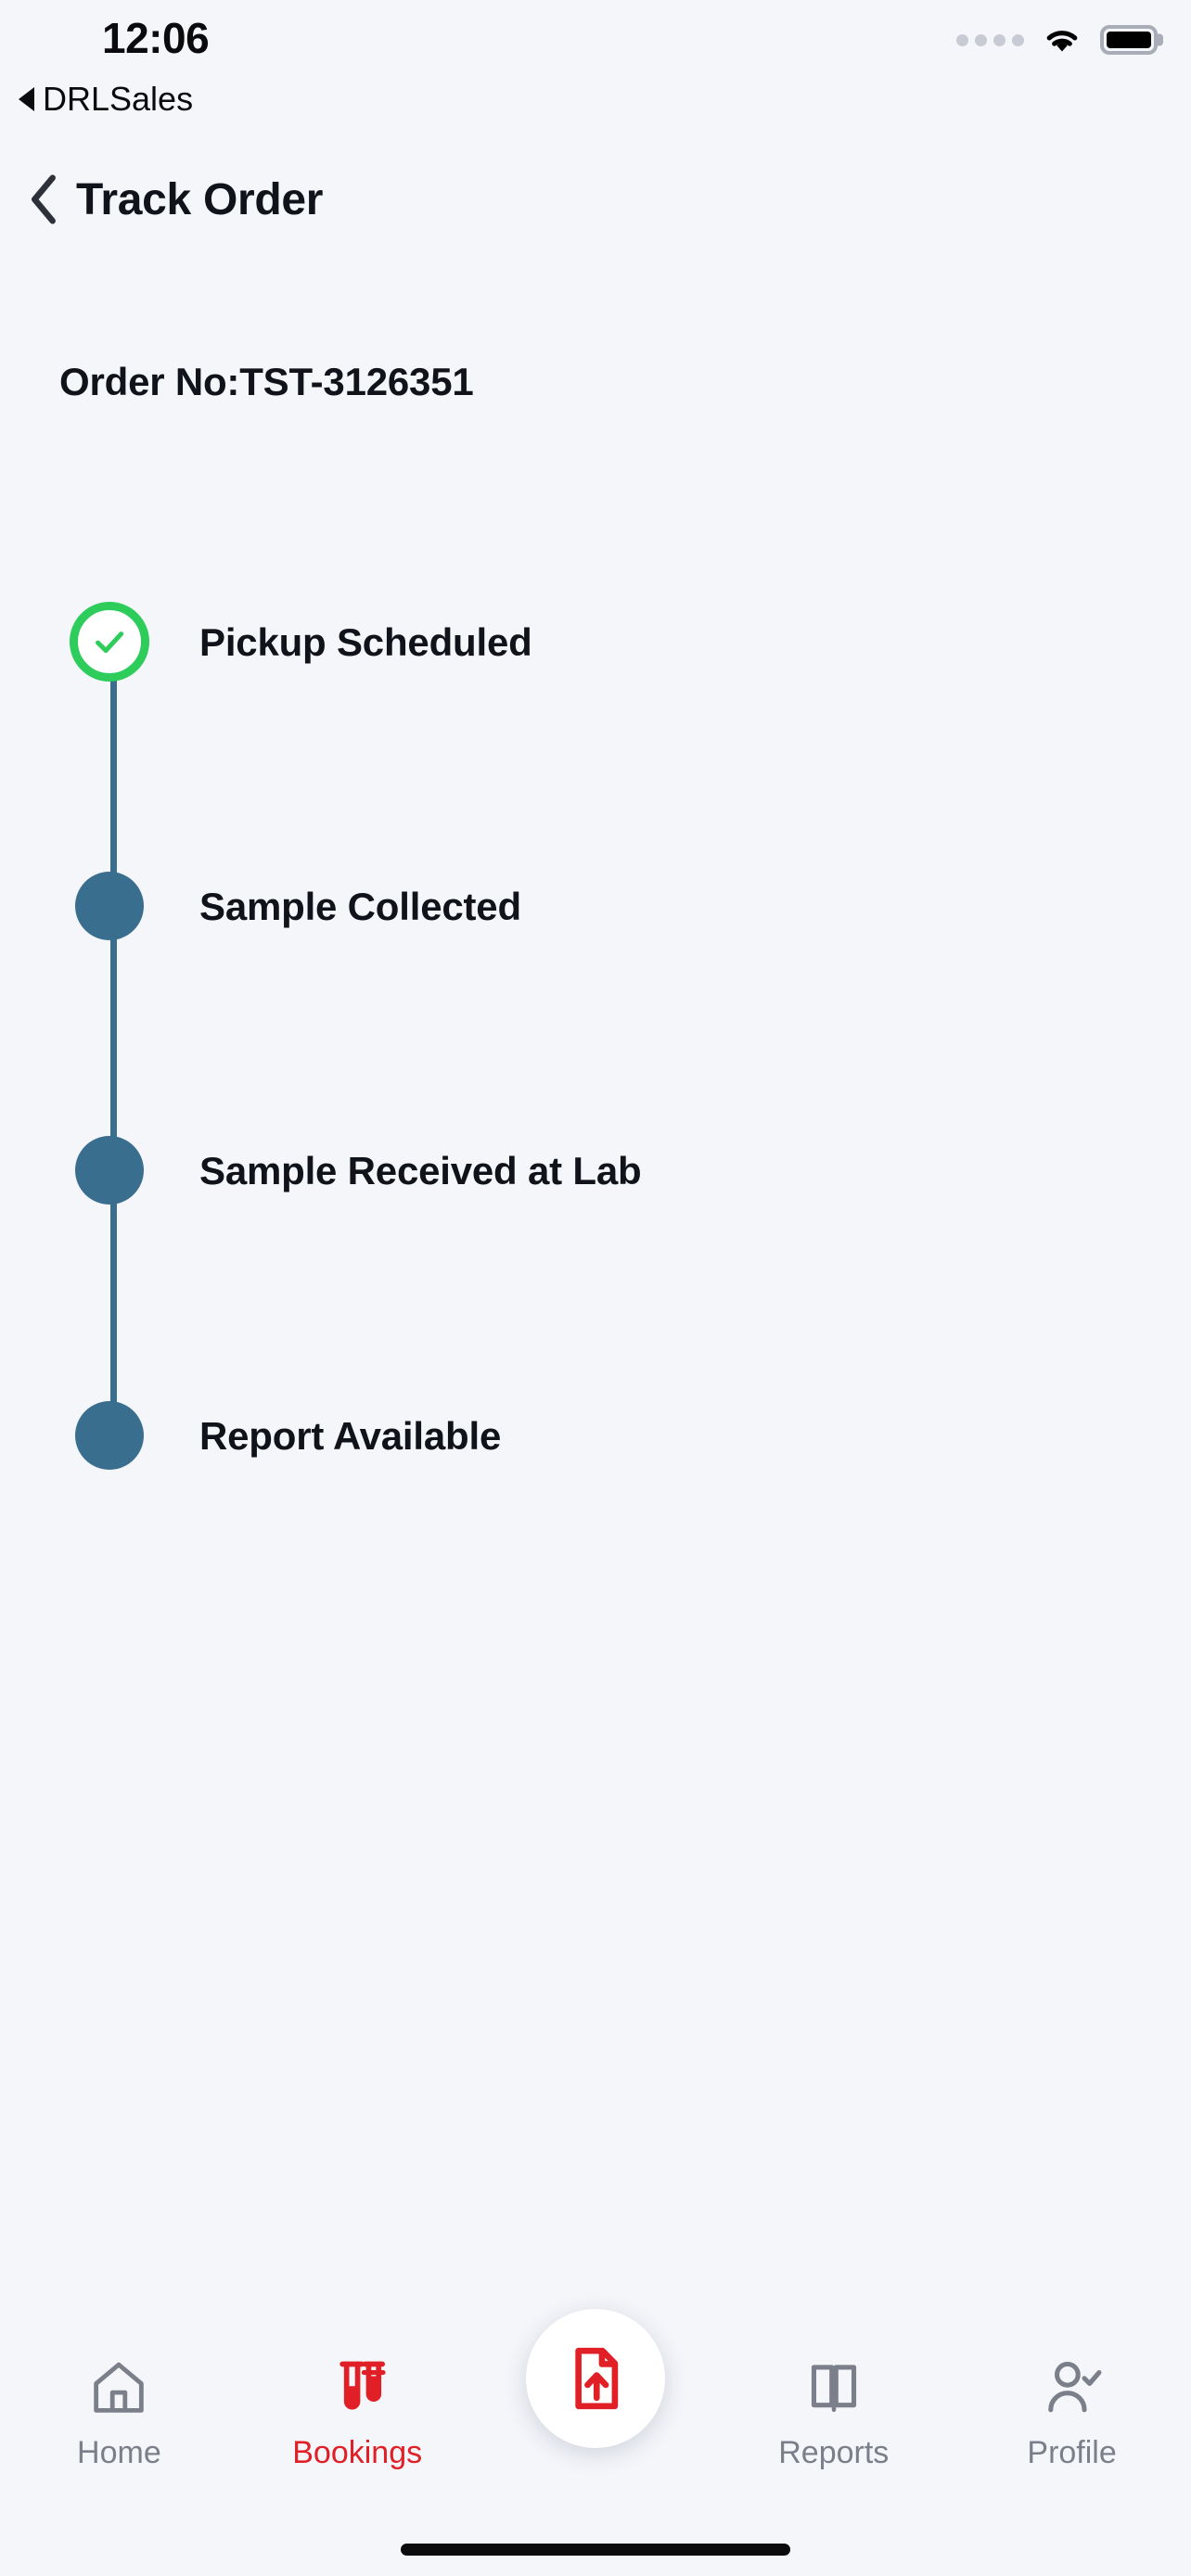 This screenshot has height=2576, width=1191. What do you see at coordinates (595, 199) in the screenshot?
I see `nav-header: Track Order` at bounding box center [595, 199].